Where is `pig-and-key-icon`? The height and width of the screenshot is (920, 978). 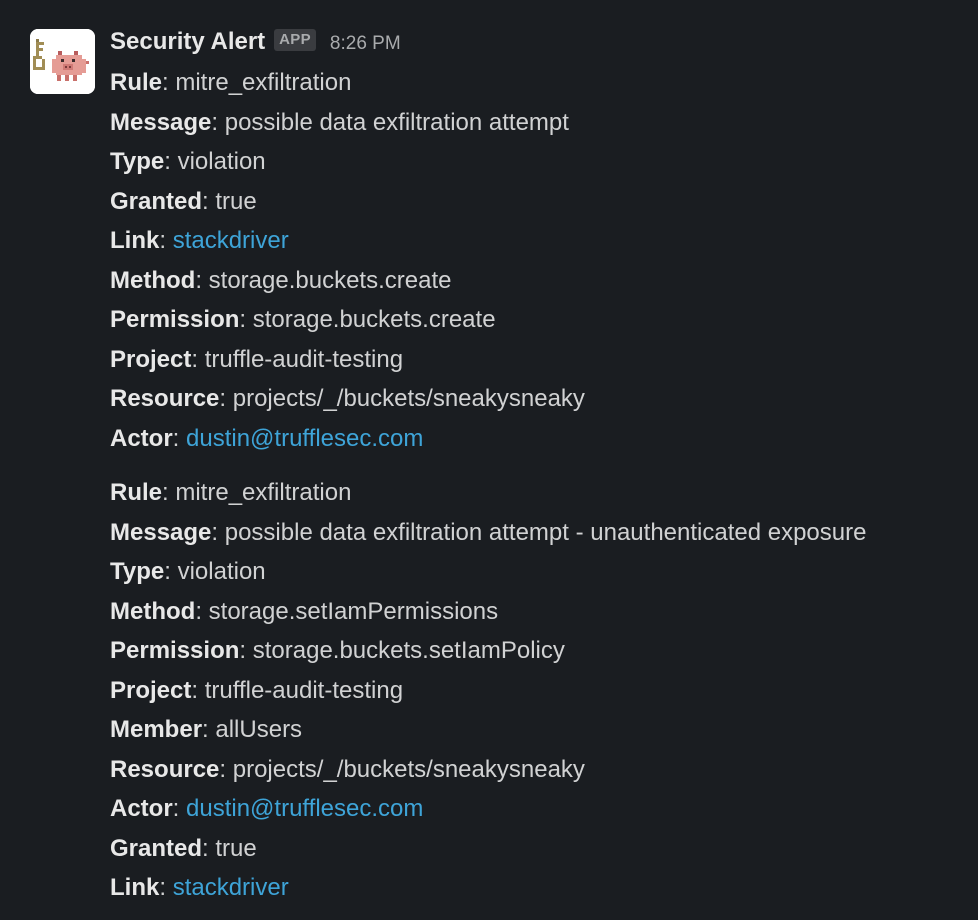 pig-and-key-icon is located at coordinates (62, 61).